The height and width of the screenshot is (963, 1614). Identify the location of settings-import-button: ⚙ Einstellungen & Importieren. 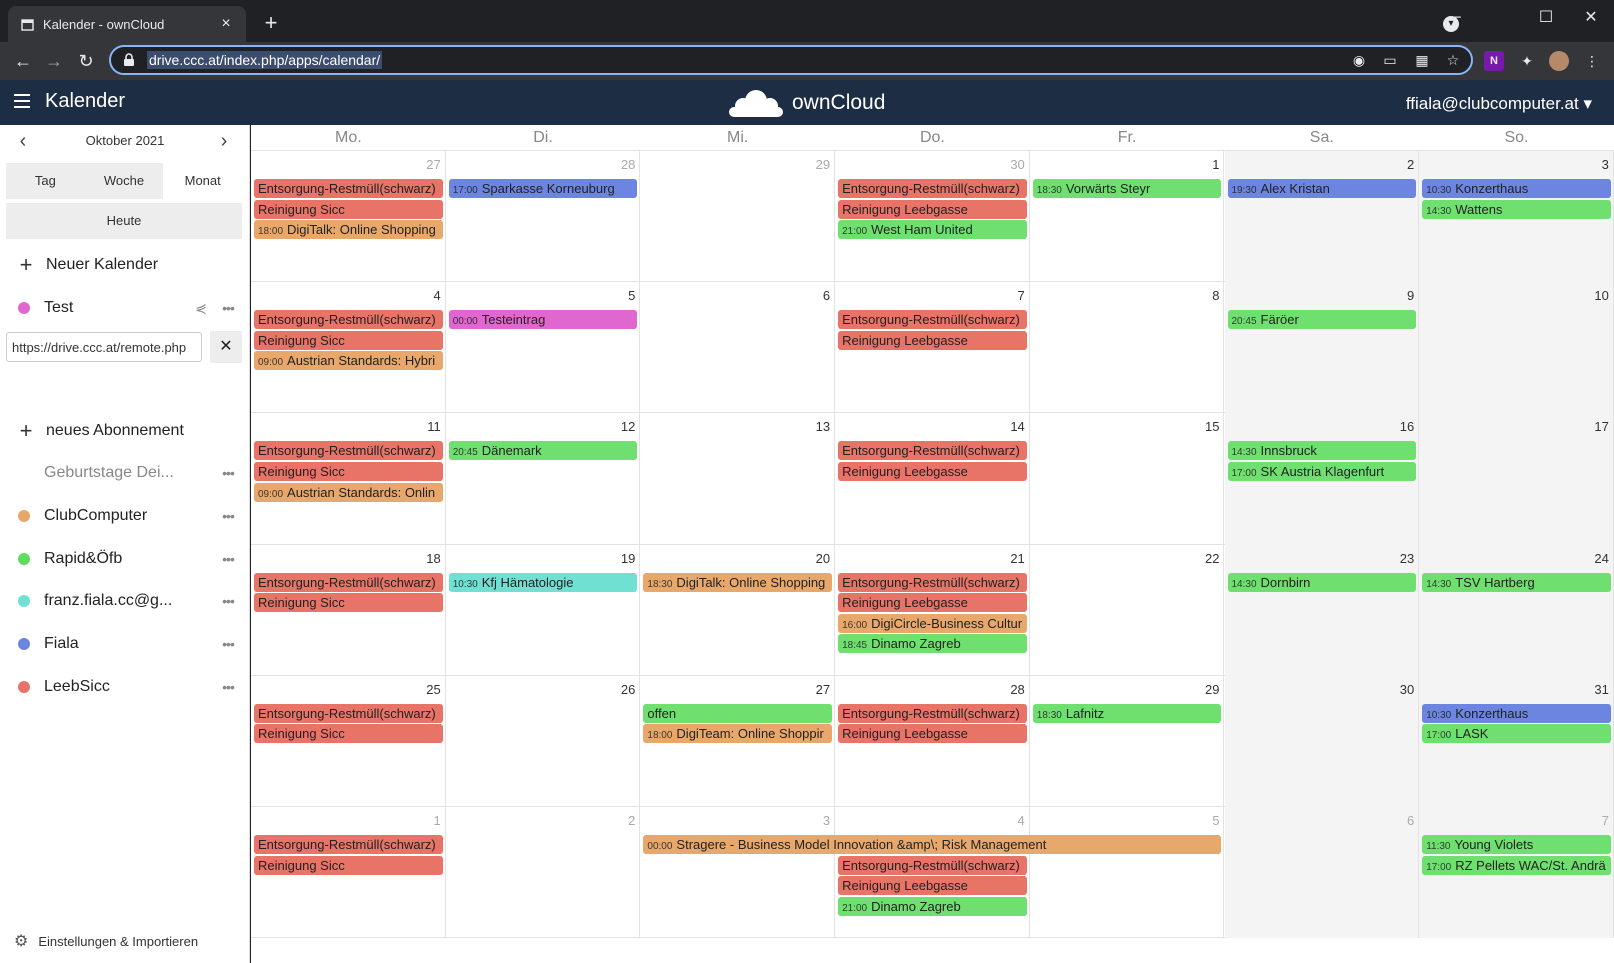
(106, 941).